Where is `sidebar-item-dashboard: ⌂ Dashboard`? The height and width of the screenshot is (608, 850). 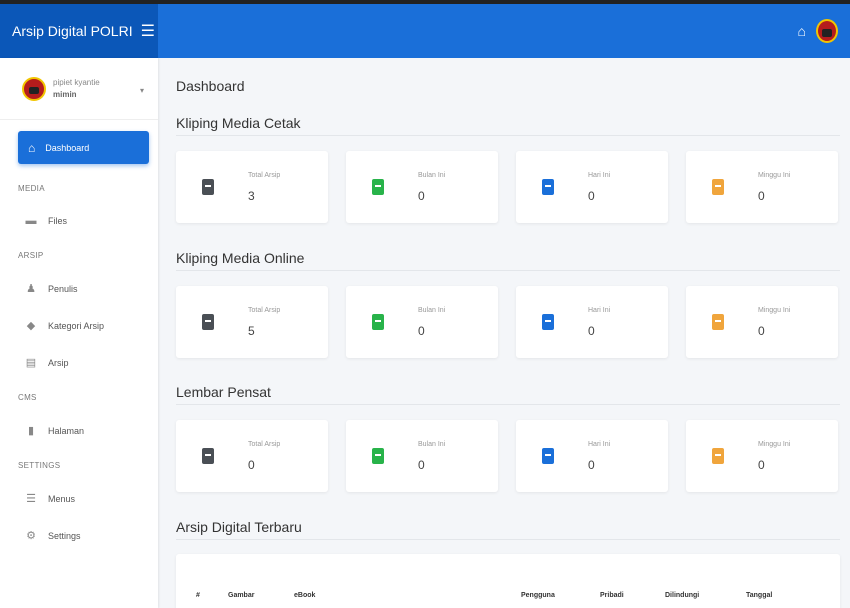 sidebar-item-dashboard: ⌂ Dashboard is located at coordinates (83, 147).